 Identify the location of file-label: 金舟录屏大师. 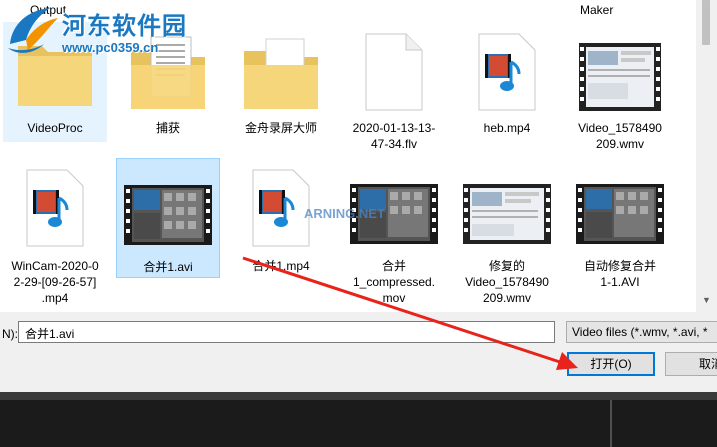
(280, 128).